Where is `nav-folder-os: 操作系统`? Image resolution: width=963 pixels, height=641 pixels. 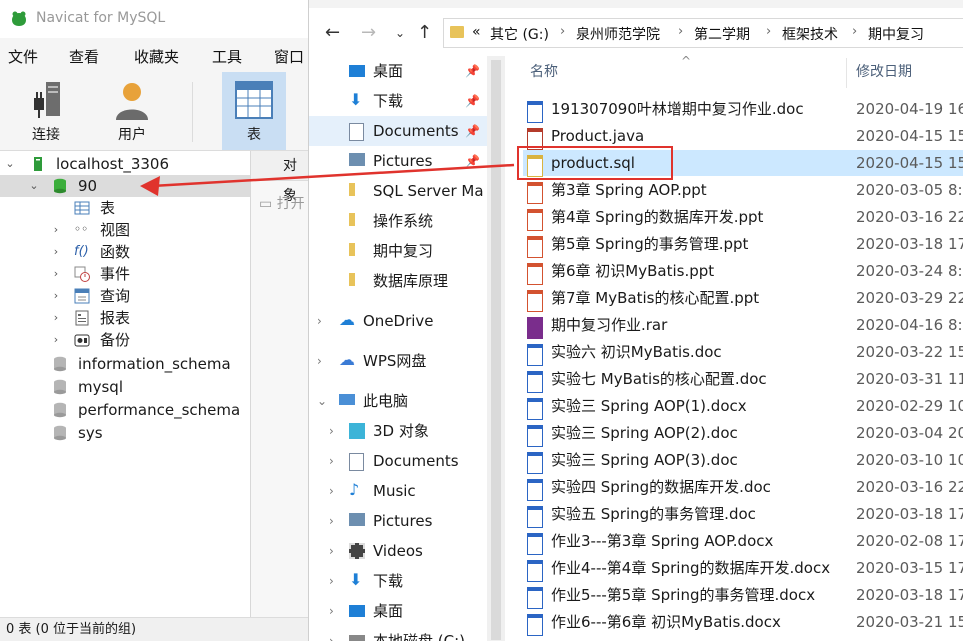 nav-folder-os: 操作系统 is located at coordinates (398, 221).